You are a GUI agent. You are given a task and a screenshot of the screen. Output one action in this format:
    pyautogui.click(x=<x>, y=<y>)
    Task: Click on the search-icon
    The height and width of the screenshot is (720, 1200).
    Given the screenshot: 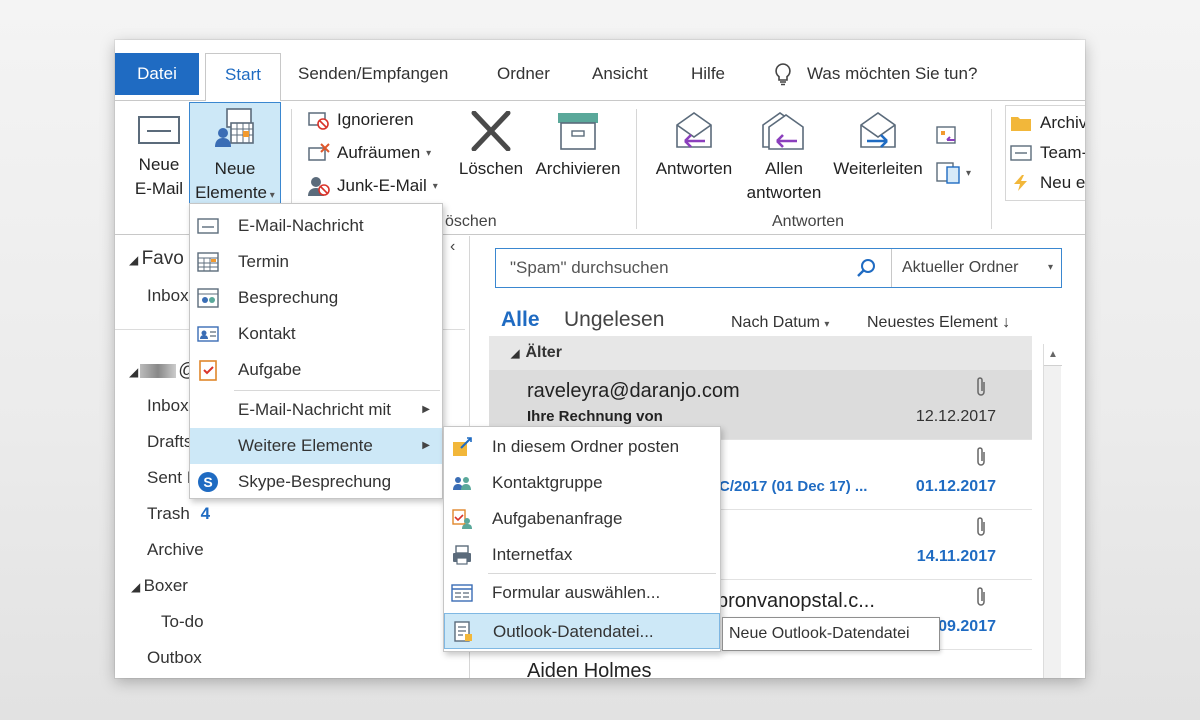 What is the action you would take?
    pyautogui.click(x=867, y=268)
    